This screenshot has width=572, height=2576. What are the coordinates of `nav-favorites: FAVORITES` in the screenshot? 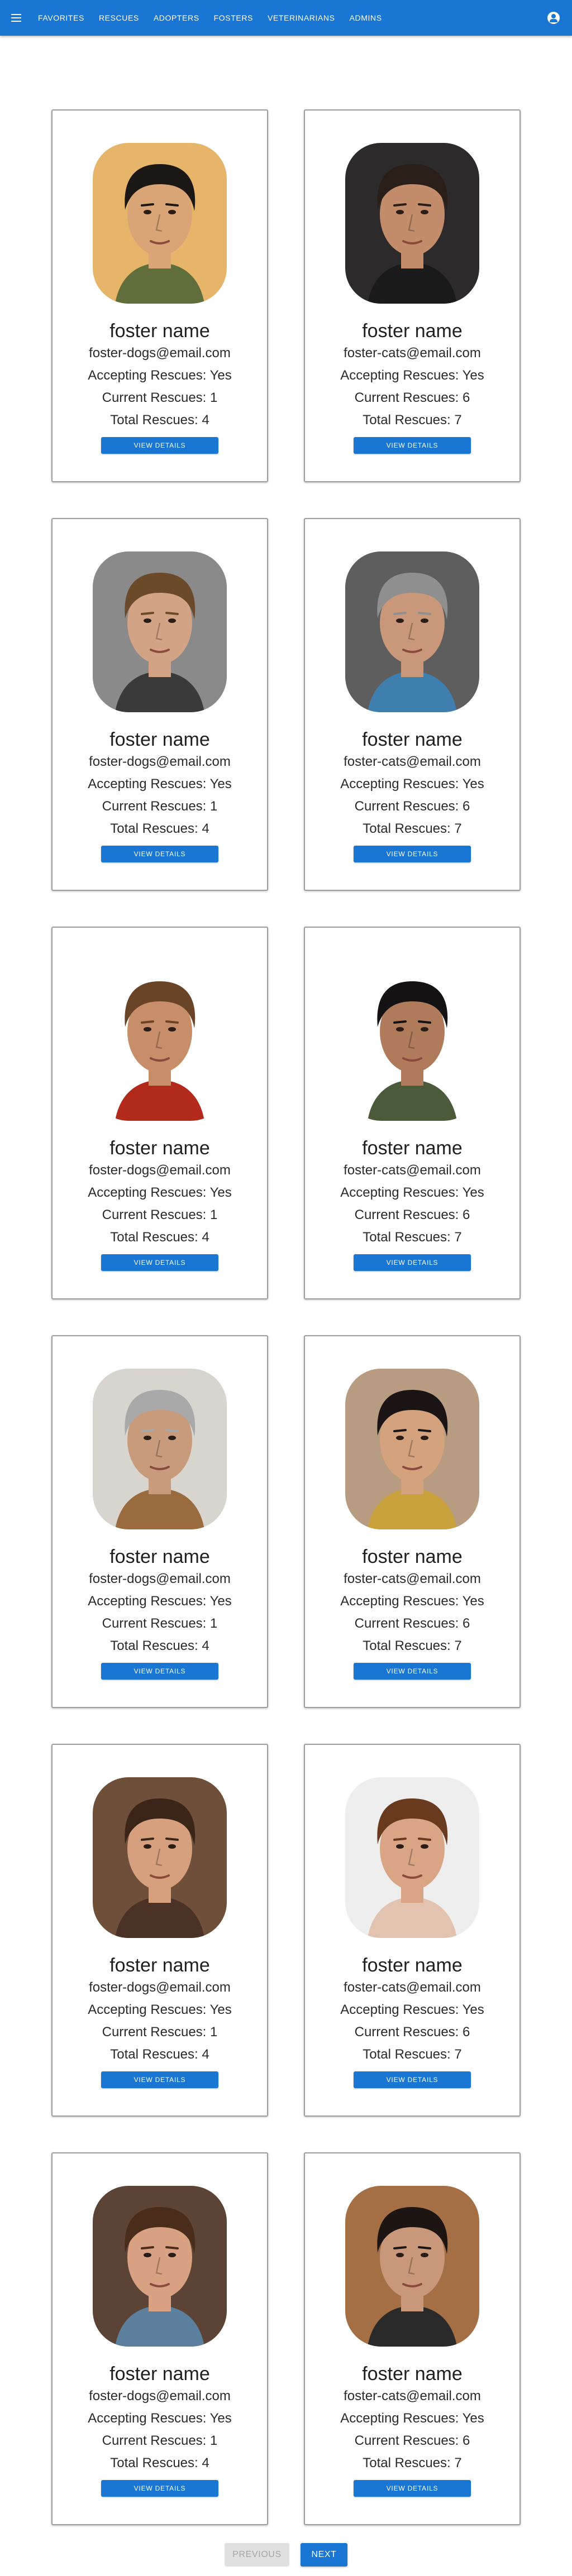 It's located at (61, 17).